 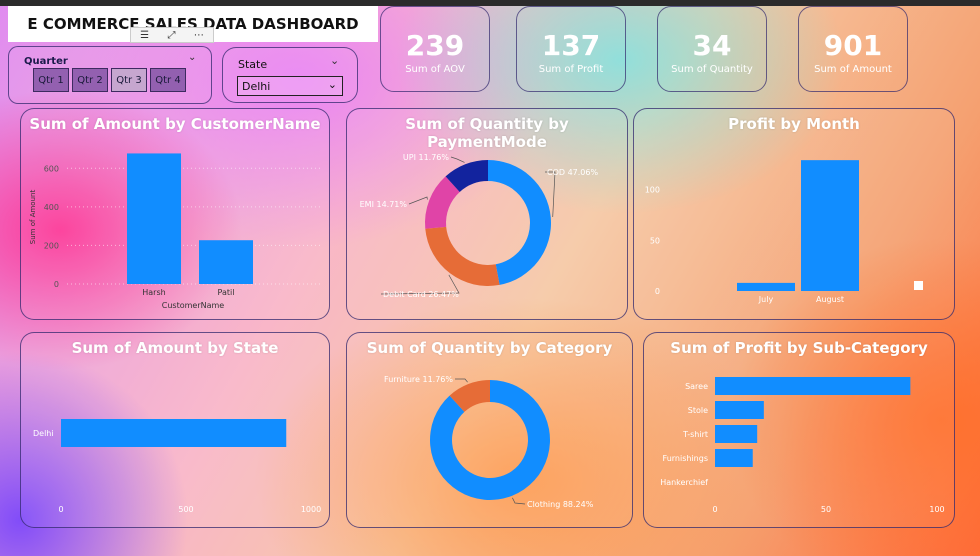 What do you see at coordinates (652, 190) in the screenshot?
I see `y-tick-label: 100` at bounding box center [652, 190].